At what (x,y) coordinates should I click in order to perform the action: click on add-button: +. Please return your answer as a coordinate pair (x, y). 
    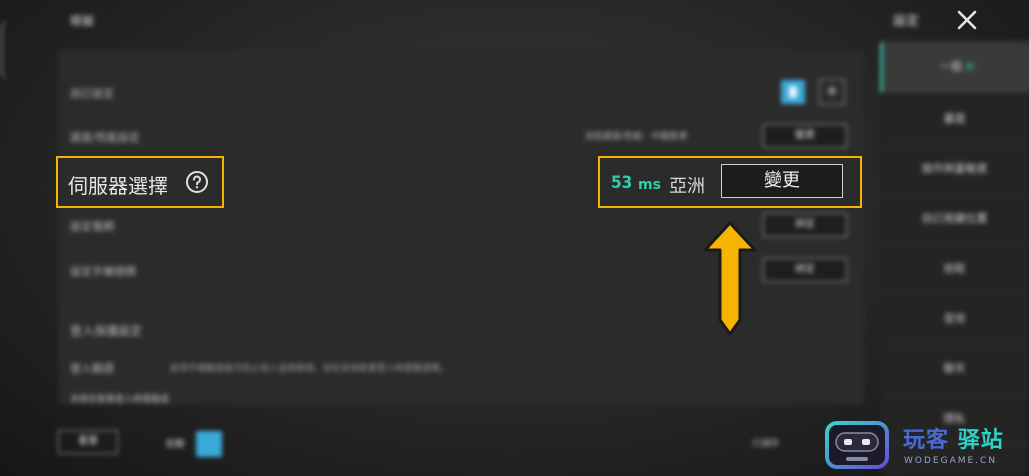
    Looking at the image, I should click on (832, 92).